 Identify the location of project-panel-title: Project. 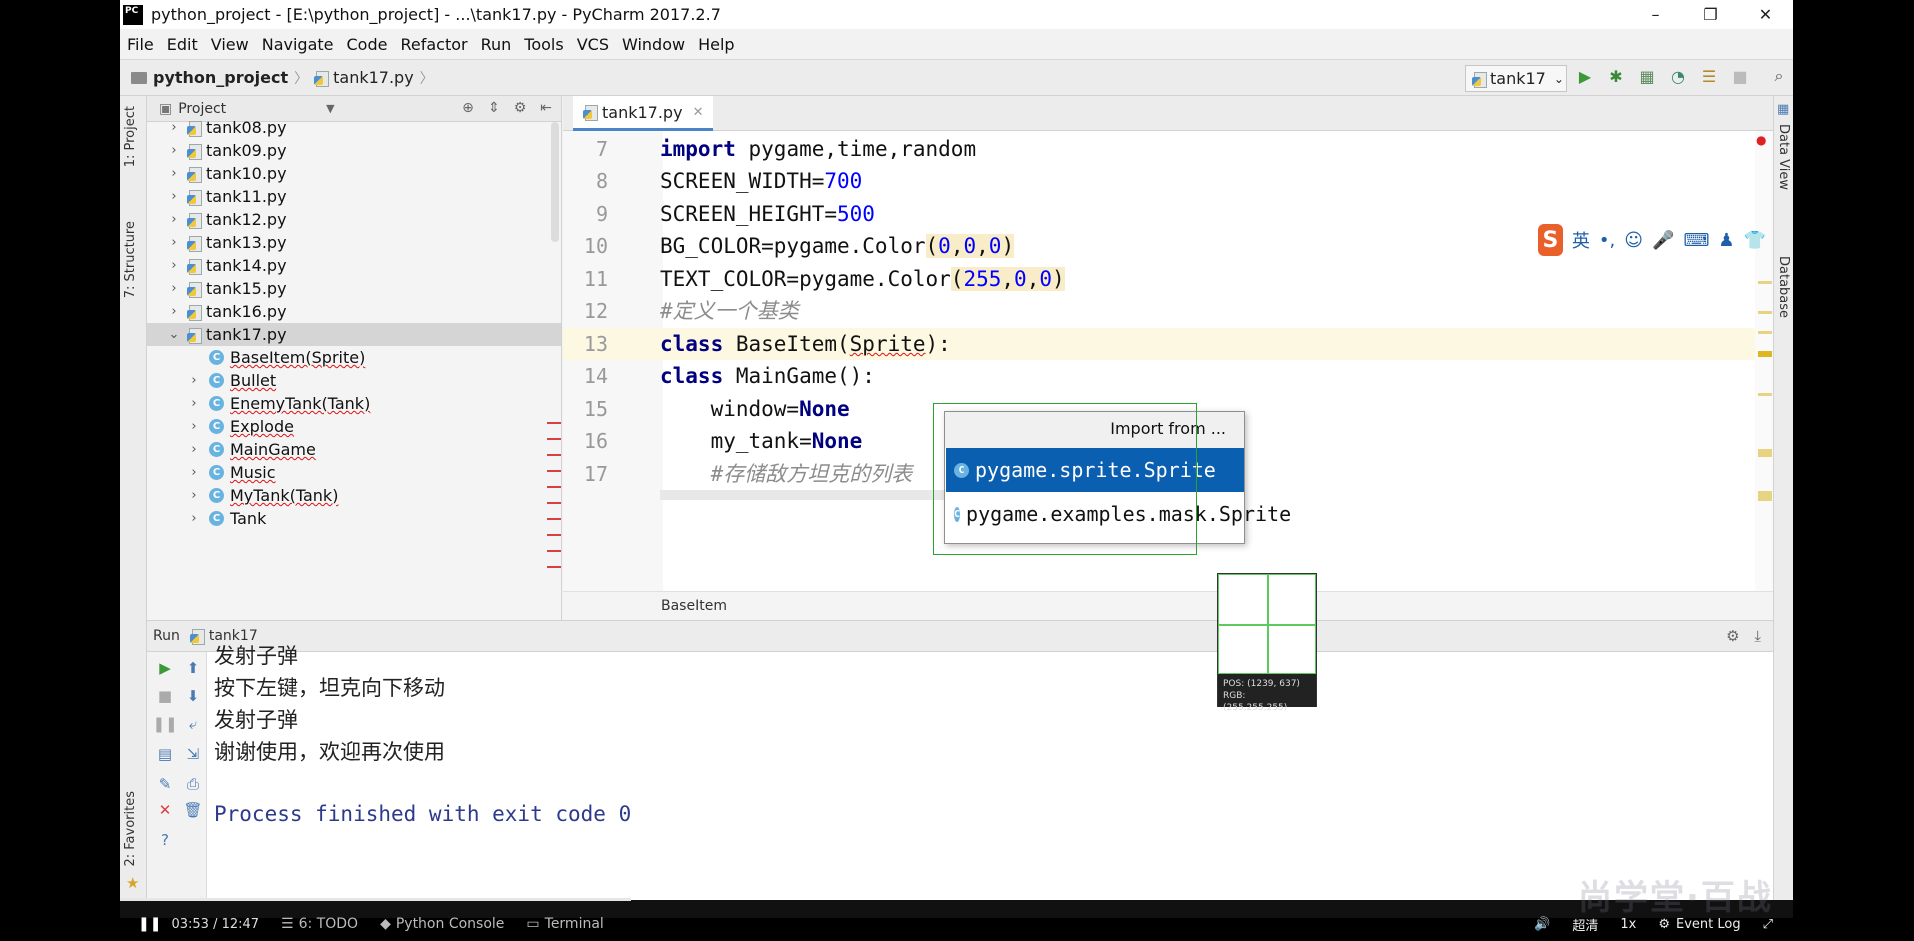
(202, 109).